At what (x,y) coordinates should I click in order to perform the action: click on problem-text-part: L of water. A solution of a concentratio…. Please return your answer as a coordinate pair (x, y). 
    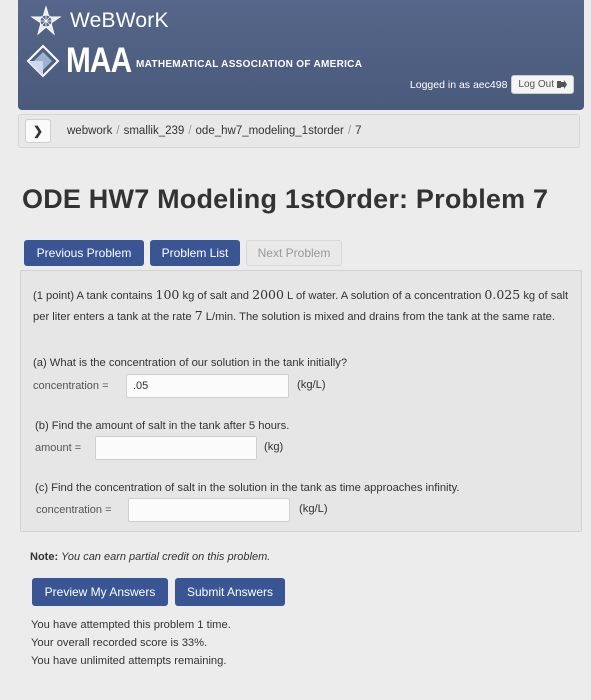
    Looking at the image, I should click on (384, 296).